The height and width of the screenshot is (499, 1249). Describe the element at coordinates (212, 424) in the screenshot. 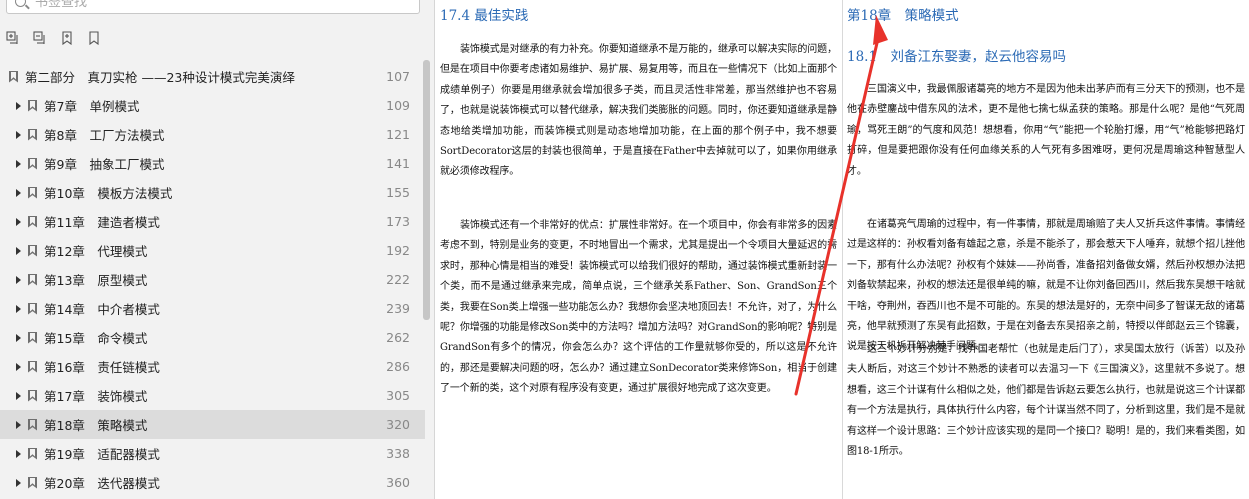

I see `toc-item: 第18章 策略模式 320` at that location.